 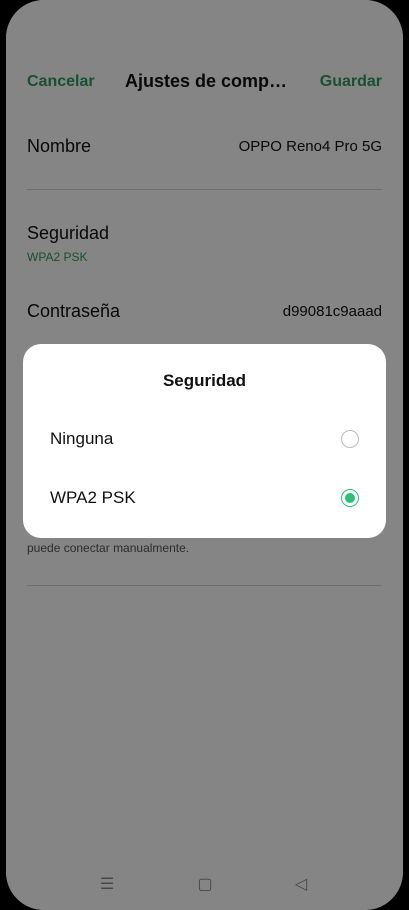 I want to click on option-label: Ninguna, so click(x=82, y=438).